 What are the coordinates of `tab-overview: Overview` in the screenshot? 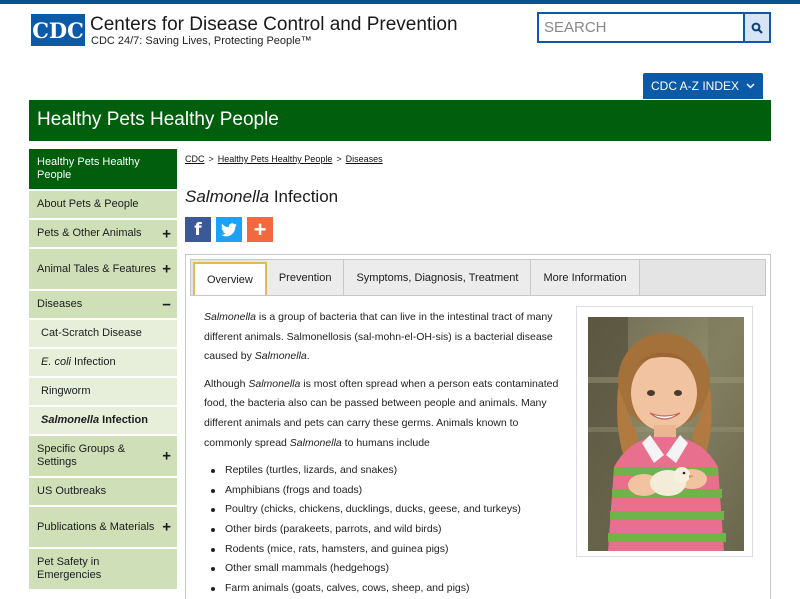 It's located at (230, 278).